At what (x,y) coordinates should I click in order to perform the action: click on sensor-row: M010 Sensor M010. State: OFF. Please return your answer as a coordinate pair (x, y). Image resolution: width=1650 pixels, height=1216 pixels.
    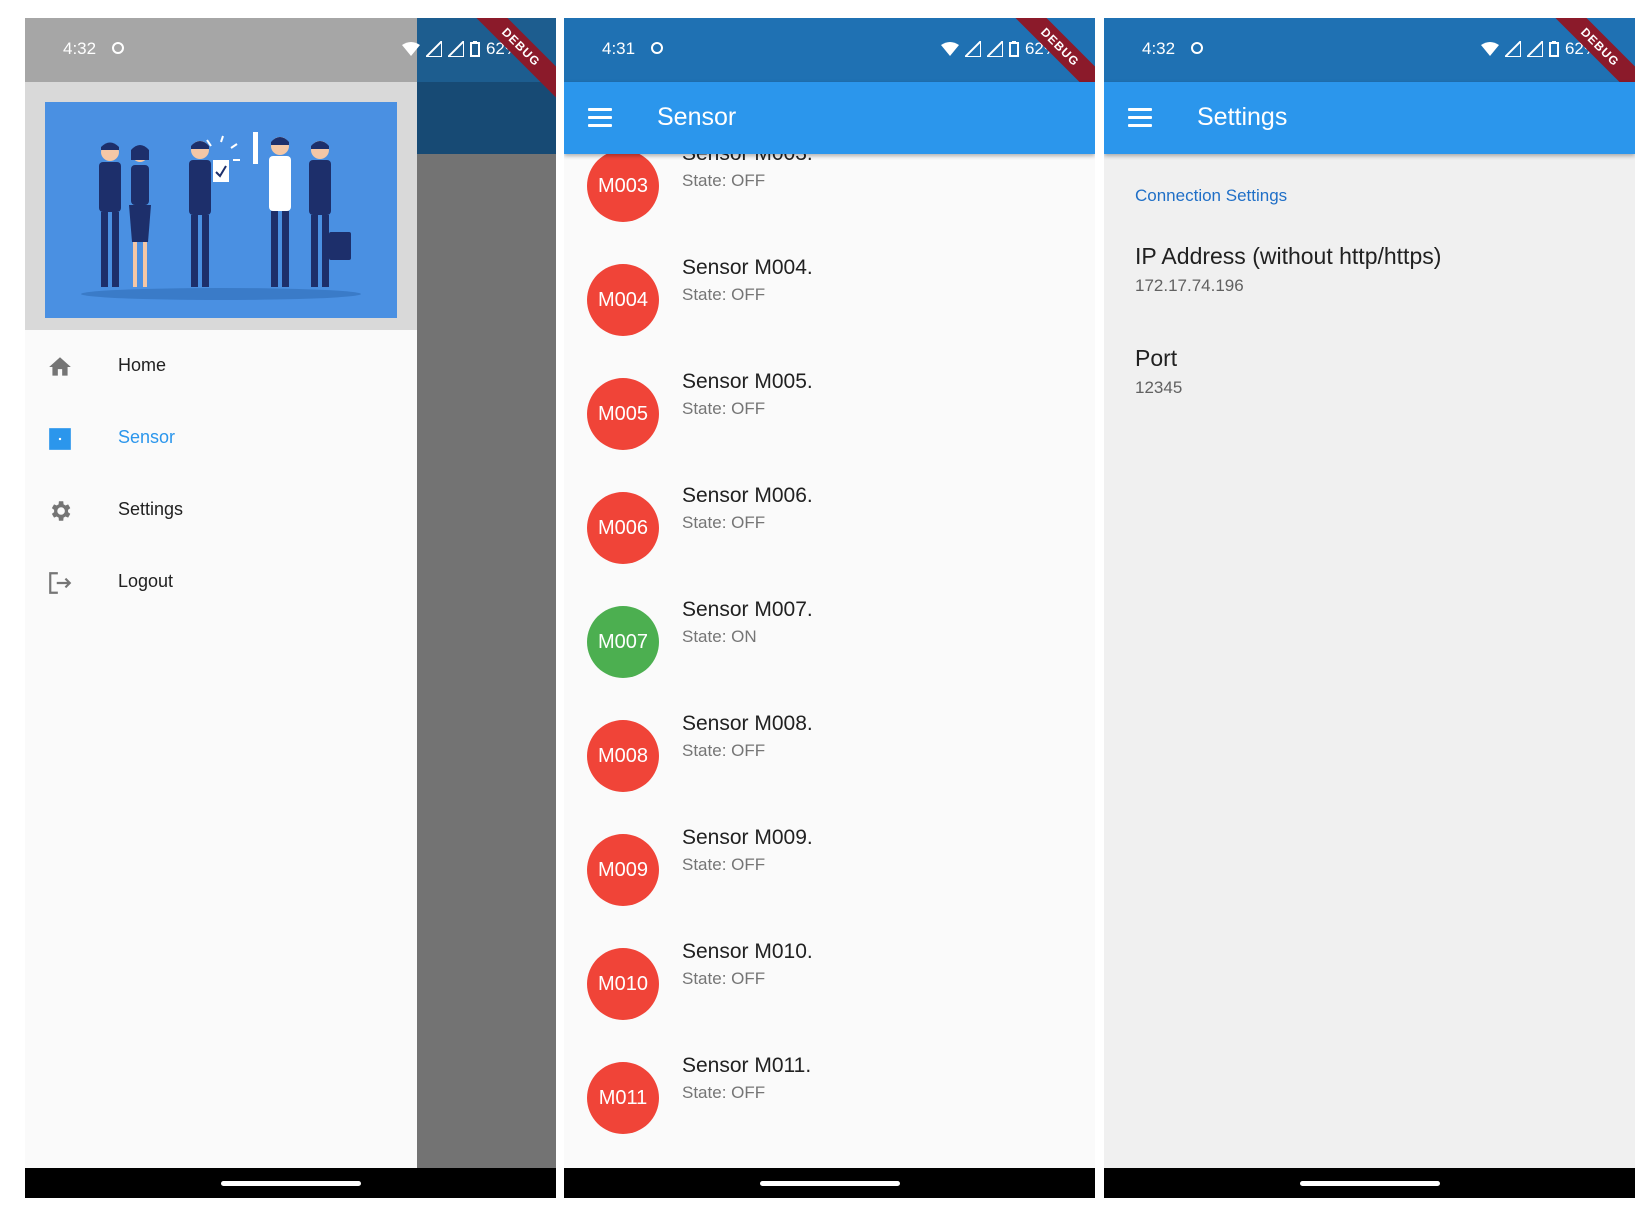
    Looking at the image, I should click on (829, 1001).